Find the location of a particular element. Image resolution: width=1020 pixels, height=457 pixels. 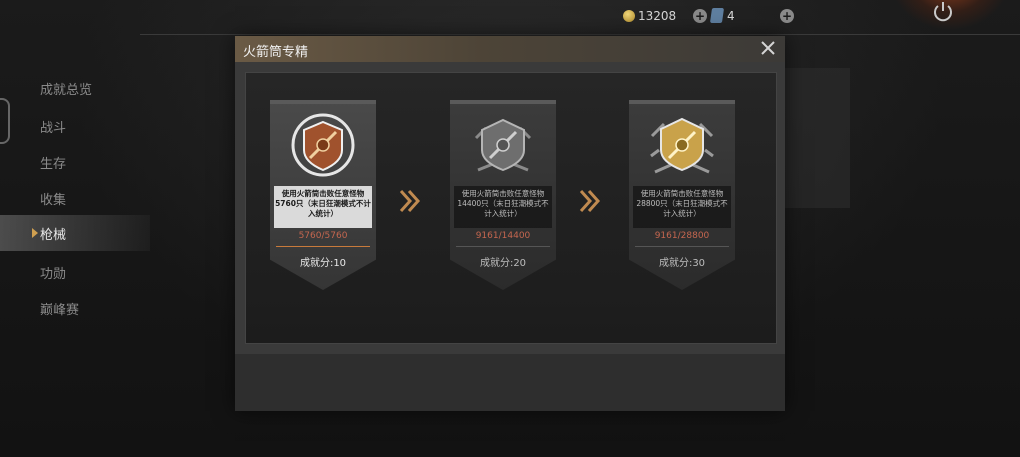

sidebar-item-label: 战斗 is located at coordinates (53, 128).